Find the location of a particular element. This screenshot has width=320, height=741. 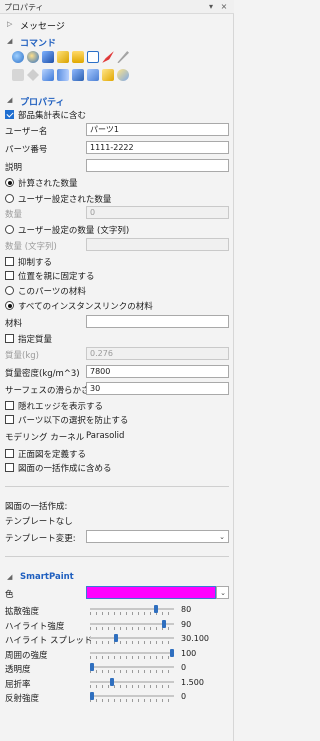

user-name-row: ユーザー名 パーツ1 is located at coordinates (117, 130).